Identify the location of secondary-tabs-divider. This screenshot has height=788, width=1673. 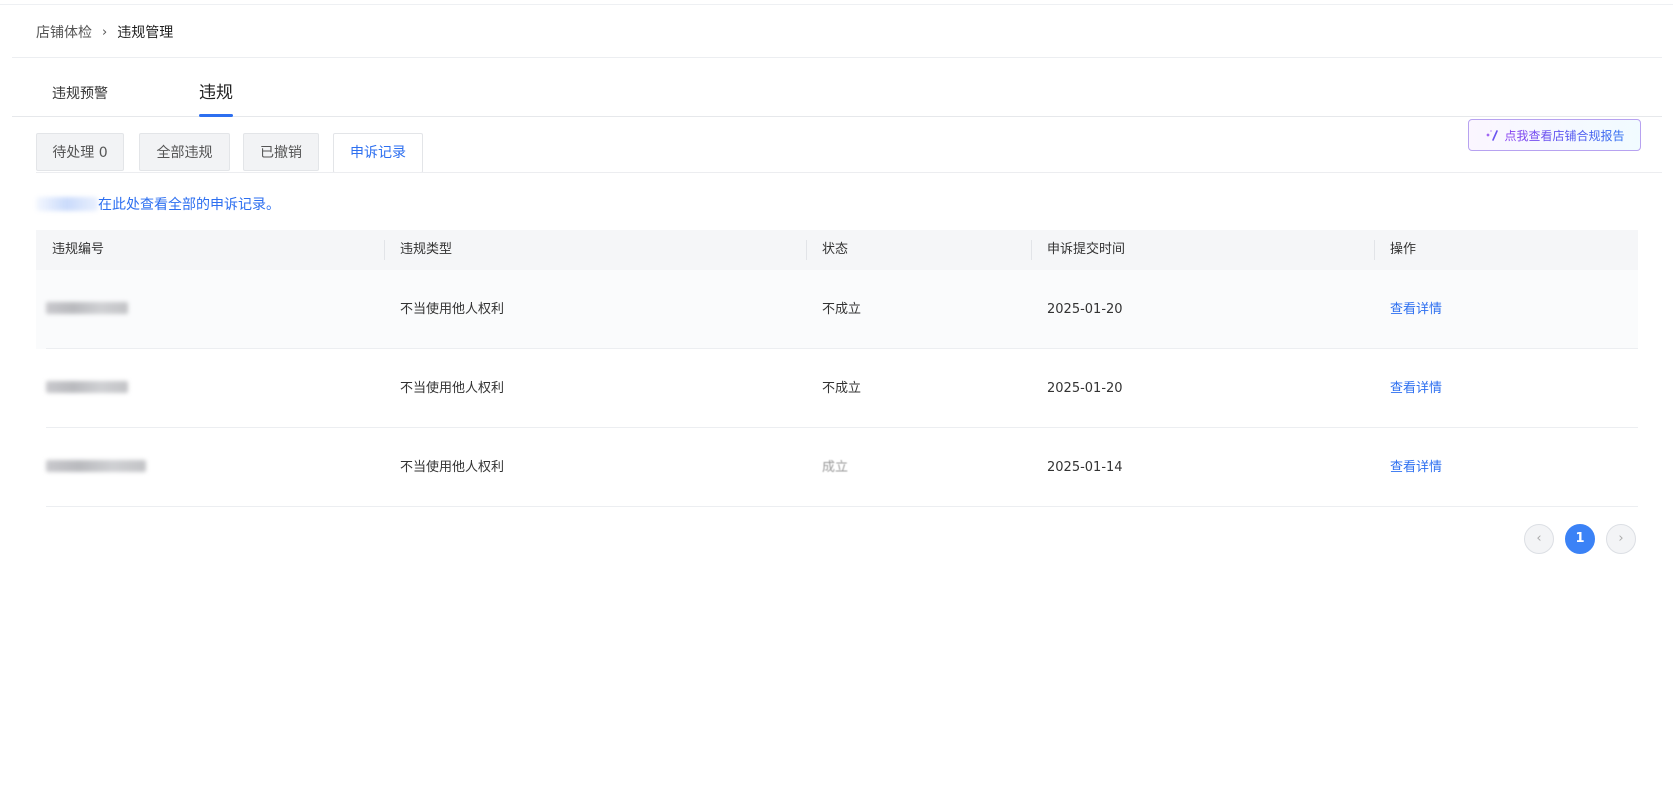
(849, 172).